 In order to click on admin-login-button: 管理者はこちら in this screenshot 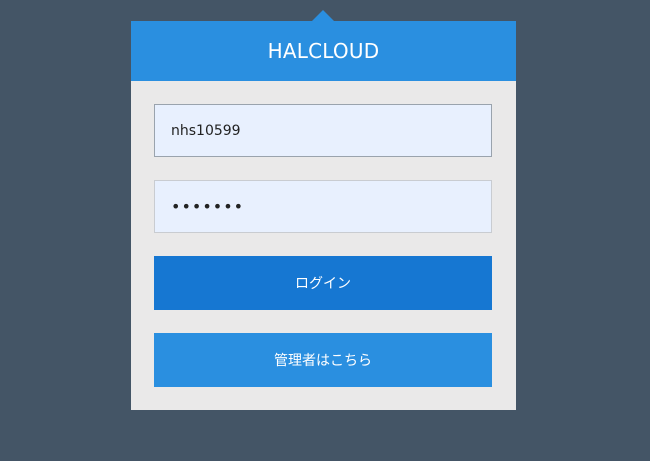, I will do `click(323, 360)`.